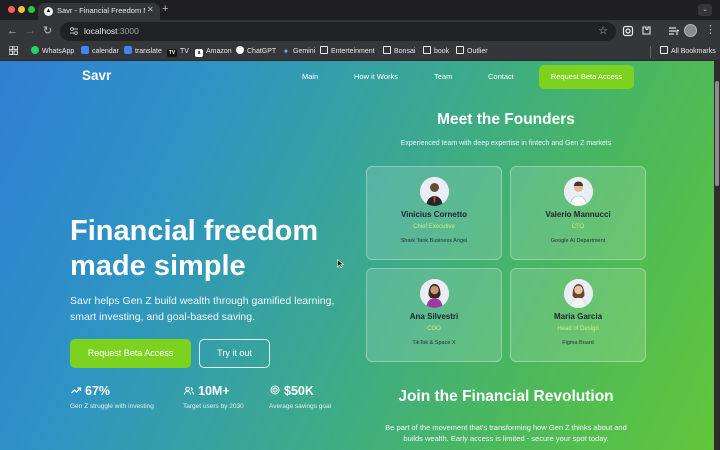 This screenshot has width=720, height=450. I want to click on bookmark-folder-enterteinment: Enterteinment, so click(347, 52).